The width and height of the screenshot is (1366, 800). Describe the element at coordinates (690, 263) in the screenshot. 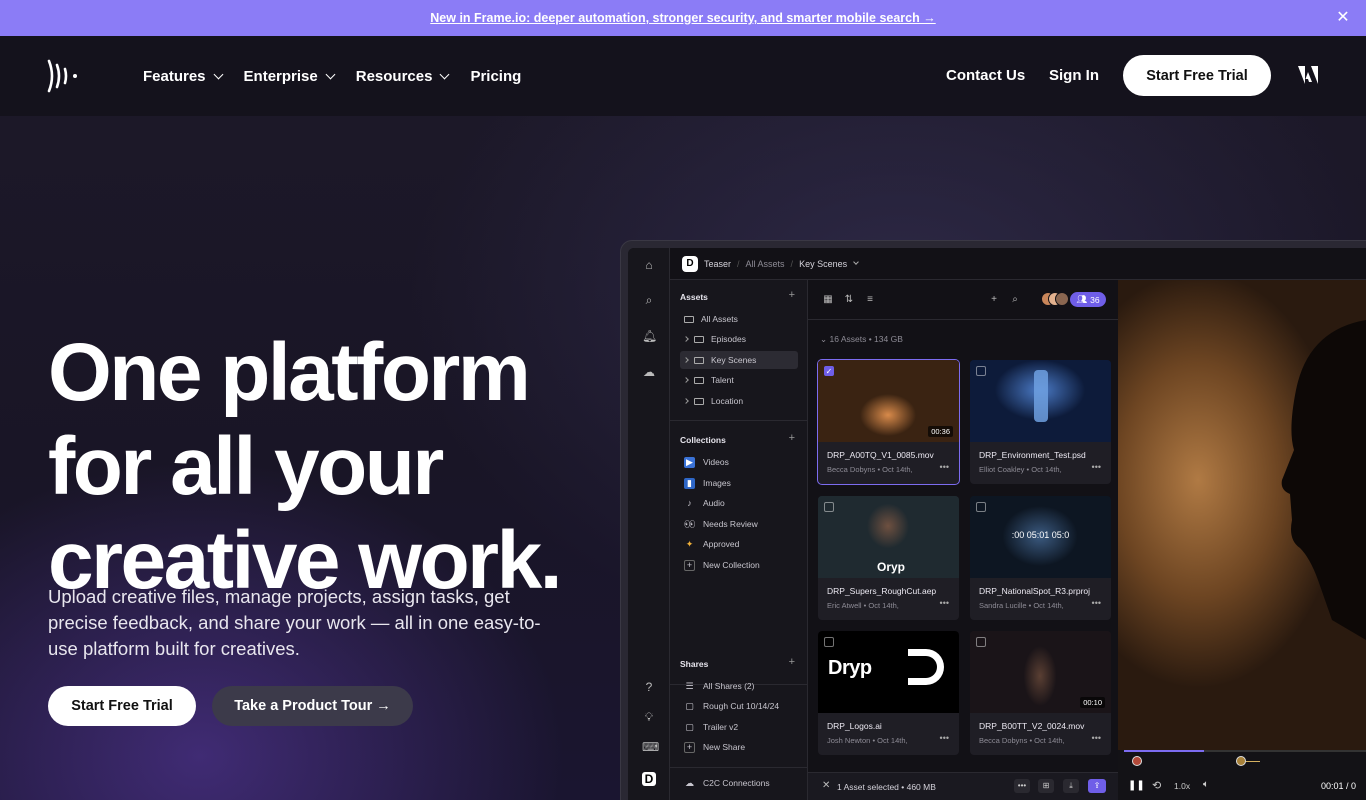

I see `workspace-badge: D` at that location.